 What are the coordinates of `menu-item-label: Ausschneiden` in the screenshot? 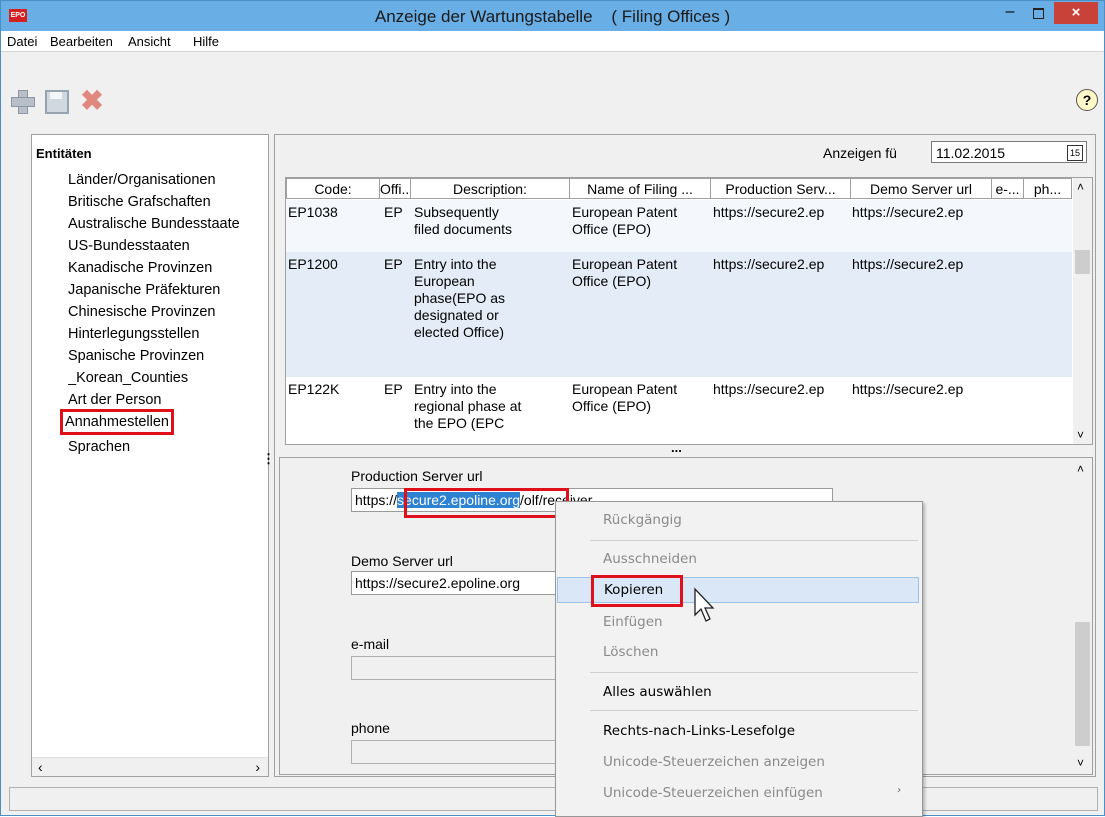 It's located at (650, 559).